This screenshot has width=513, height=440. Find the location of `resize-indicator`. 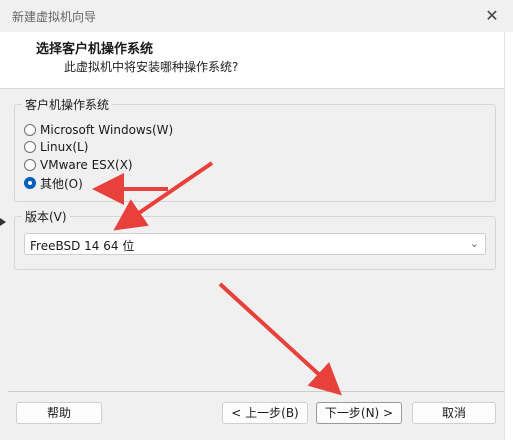

resize-indicator is located at coordinates (3, 222).